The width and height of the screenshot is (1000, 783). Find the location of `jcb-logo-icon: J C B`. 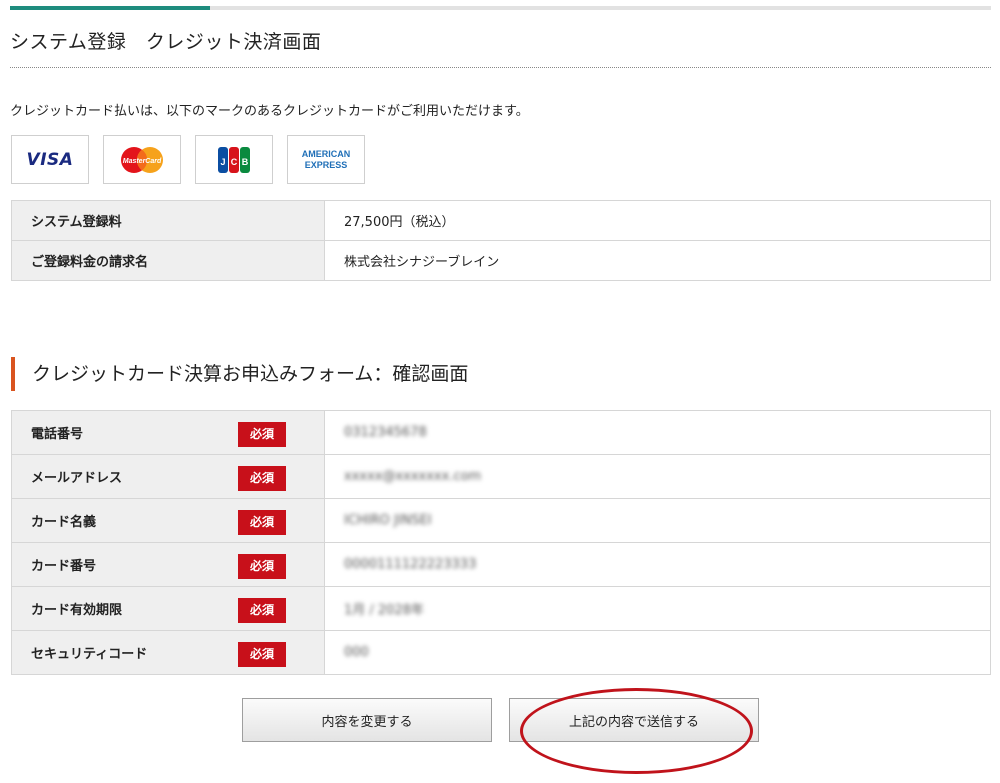

jcb-logo-icon: J C B is located at coordinates (234, 159).